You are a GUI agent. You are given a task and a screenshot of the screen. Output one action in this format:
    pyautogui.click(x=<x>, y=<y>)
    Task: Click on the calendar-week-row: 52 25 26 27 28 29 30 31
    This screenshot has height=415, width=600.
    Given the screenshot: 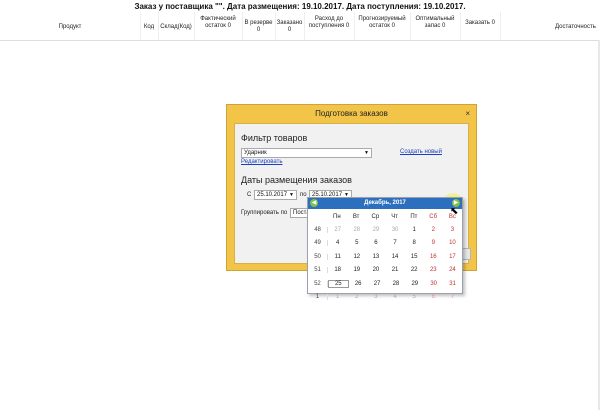 What is the action you would take?
    pyautogui.click(x=385, y=283)
    